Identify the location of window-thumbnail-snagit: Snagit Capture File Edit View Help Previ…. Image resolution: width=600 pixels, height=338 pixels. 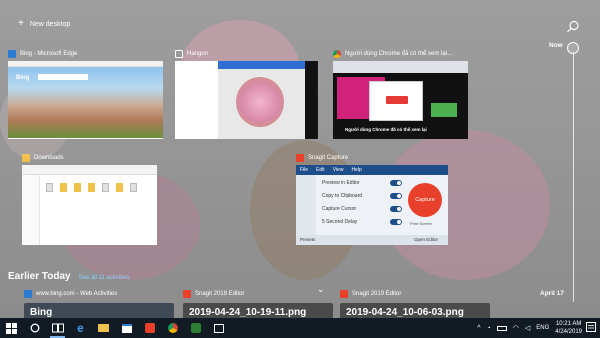
(373, 202).